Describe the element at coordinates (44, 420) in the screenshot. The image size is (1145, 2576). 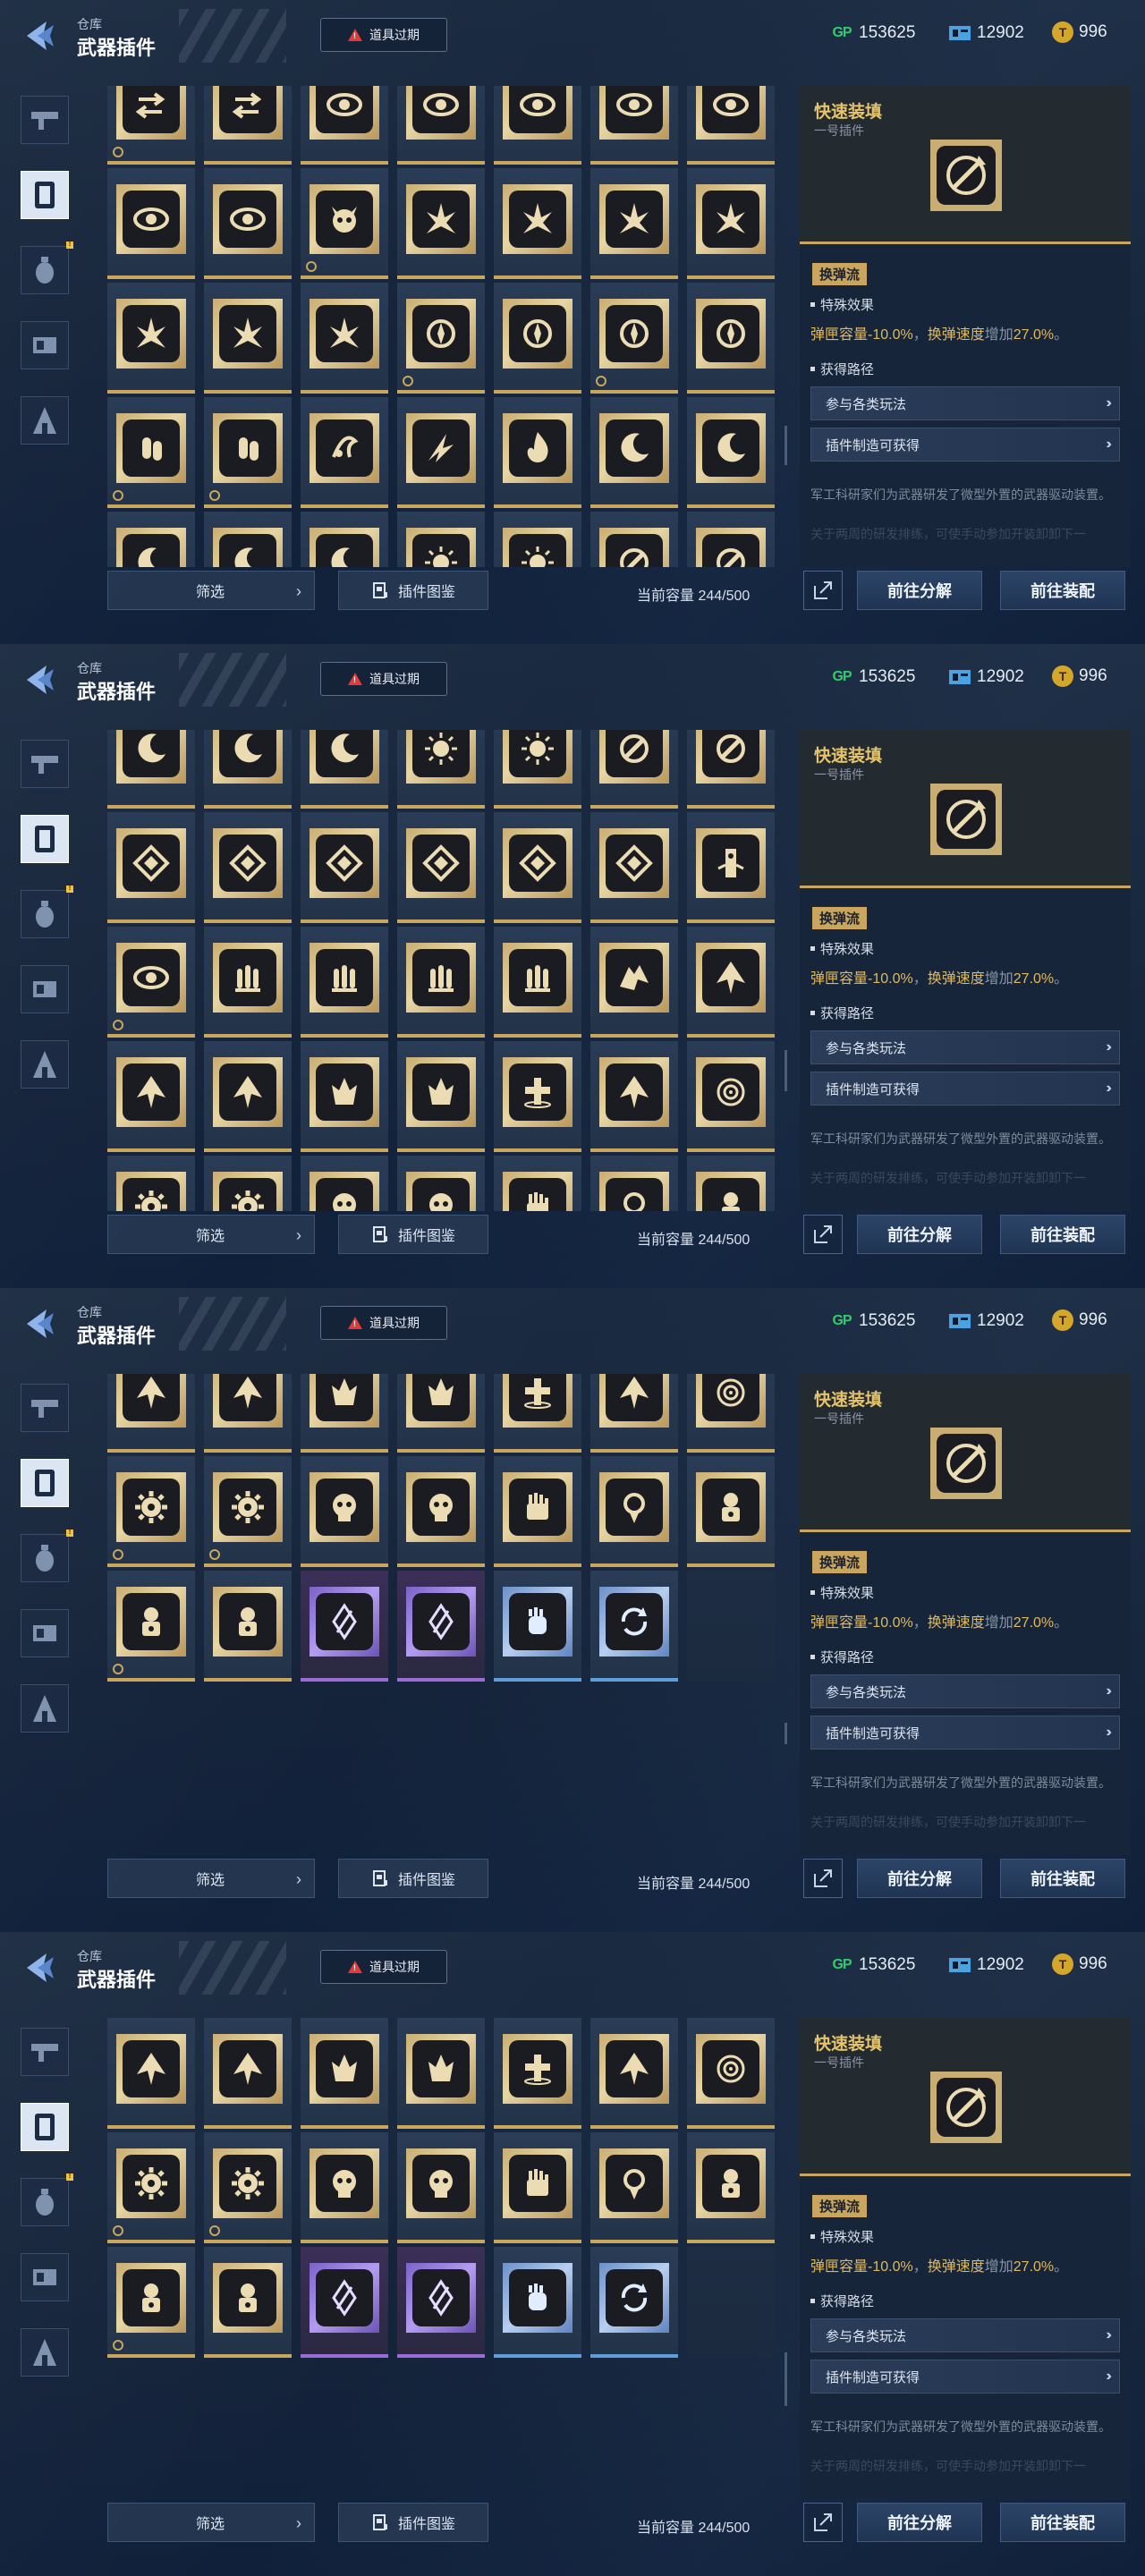
I see `category-tab-character` at that location.